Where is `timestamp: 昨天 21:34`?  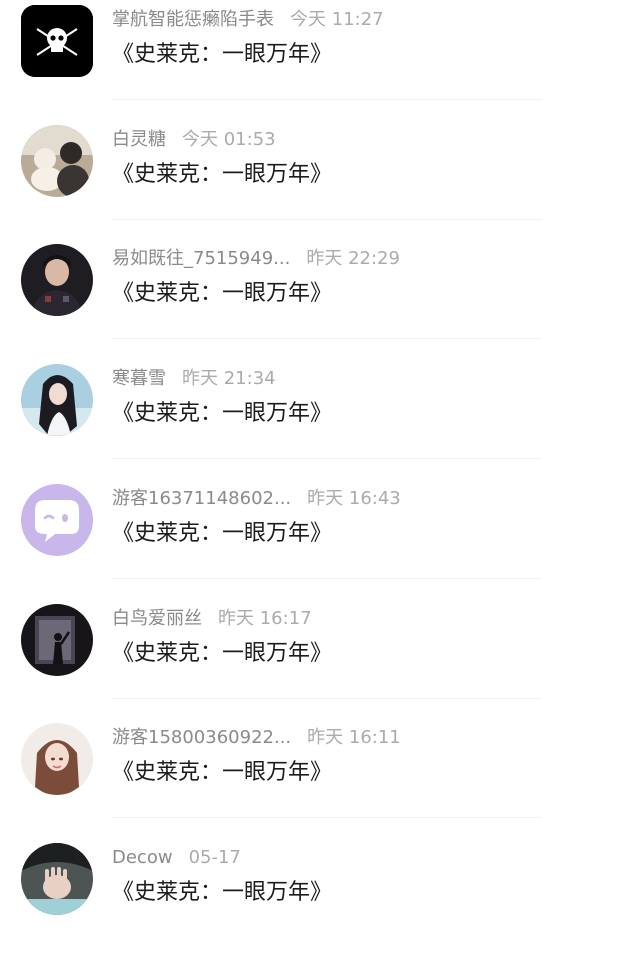
timestamp: 昨天 21:34 is located at coordinates (229, 378).